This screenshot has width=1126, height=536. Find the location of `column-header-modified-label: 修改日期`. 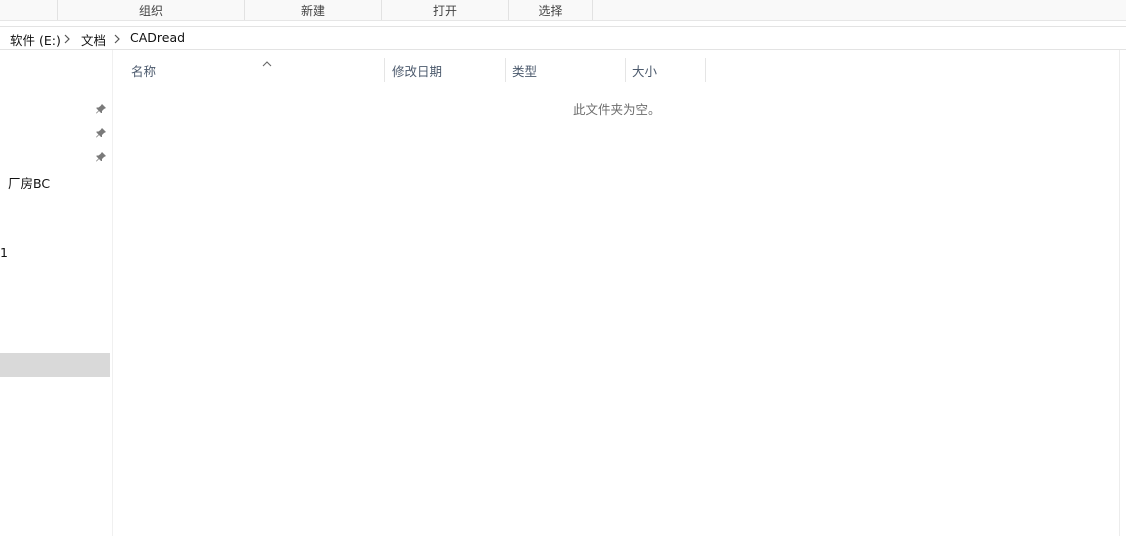

column-header-modified-label: 修改日期 is located at coordinates (417, 71).